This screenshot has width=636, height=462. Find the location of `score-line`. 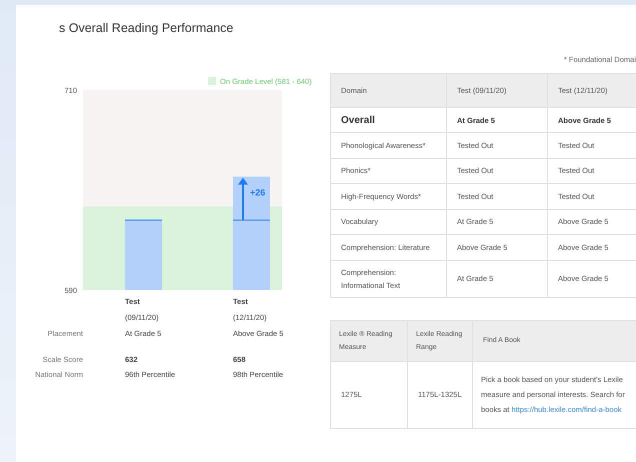

score-line is located at coordinates (143, 220).